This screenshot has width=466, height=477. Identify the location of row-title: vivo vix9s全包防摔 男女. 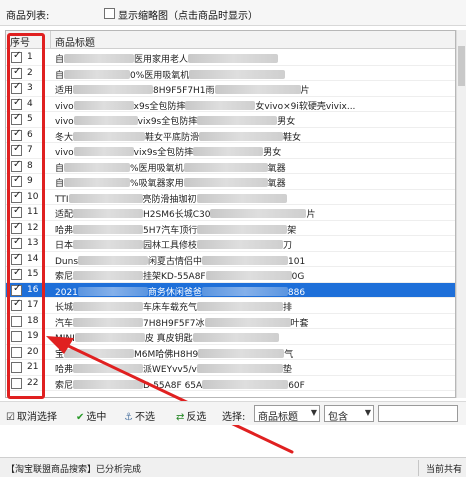
(254, 120).